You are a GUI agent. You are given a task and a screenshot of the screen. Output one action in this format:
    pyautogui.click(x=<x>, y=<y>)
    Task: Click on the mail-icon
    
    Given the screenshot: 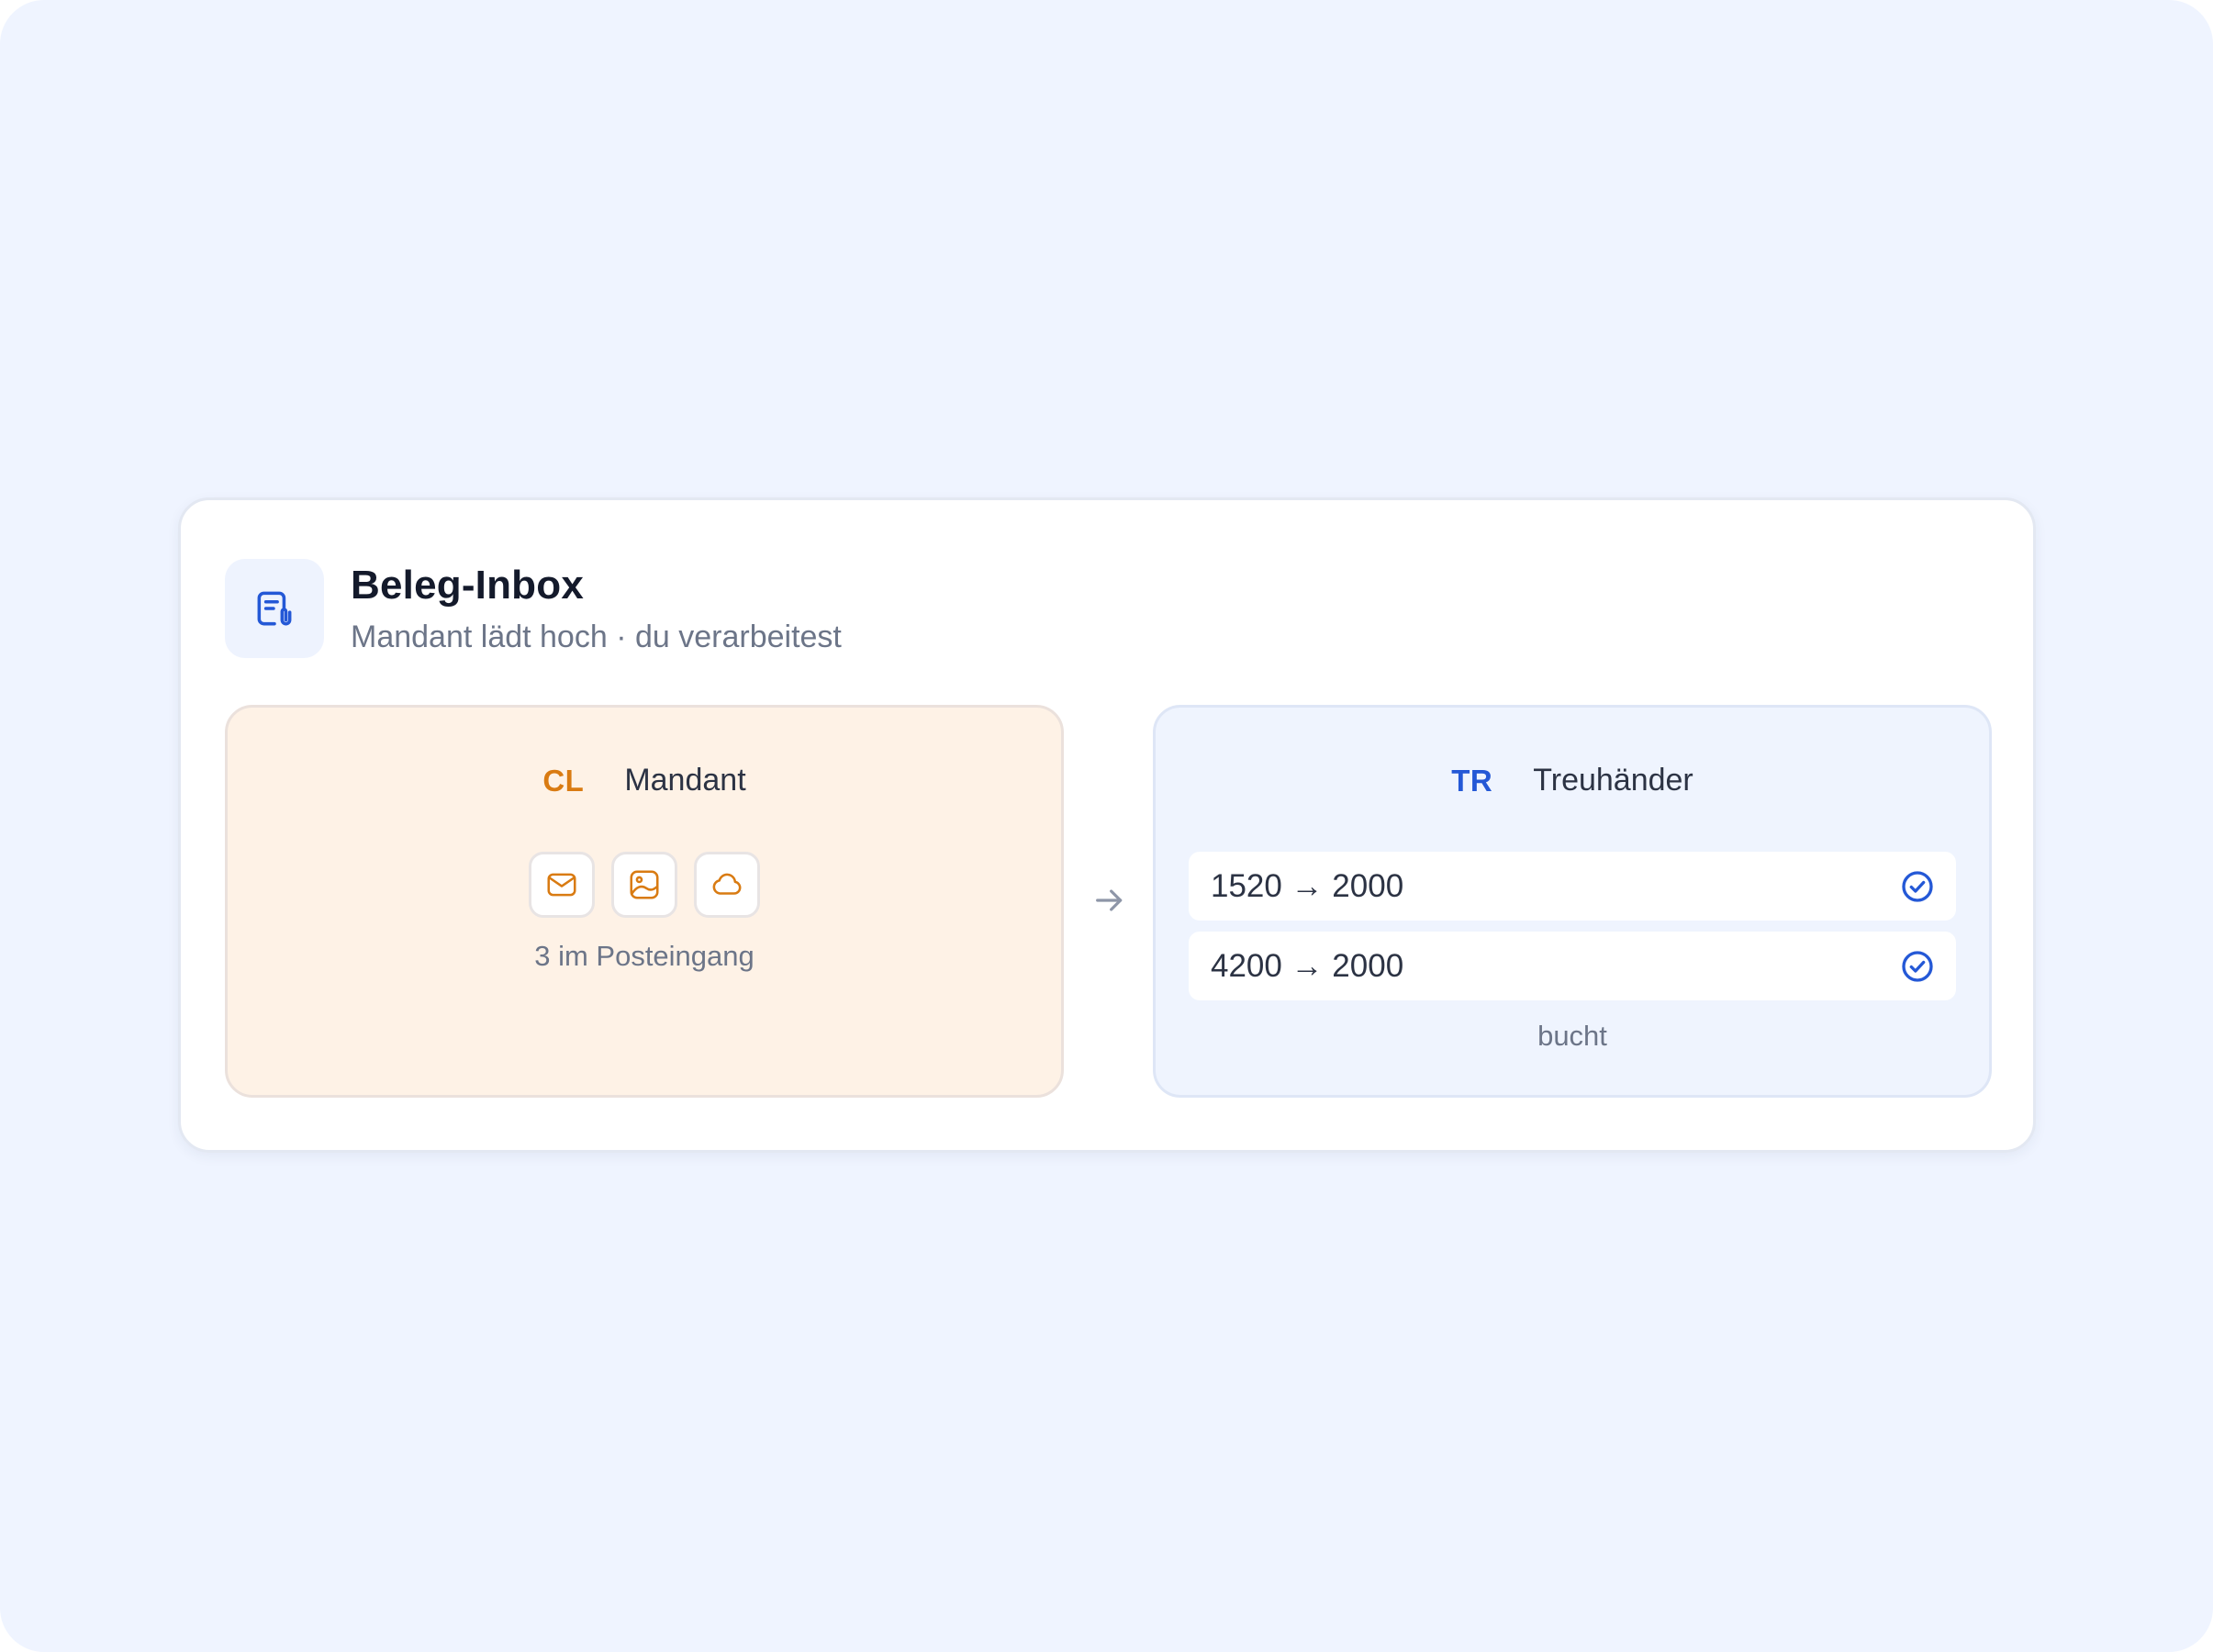 What is the action you would take?
    pyautogui.click(x=561, y=885)
    